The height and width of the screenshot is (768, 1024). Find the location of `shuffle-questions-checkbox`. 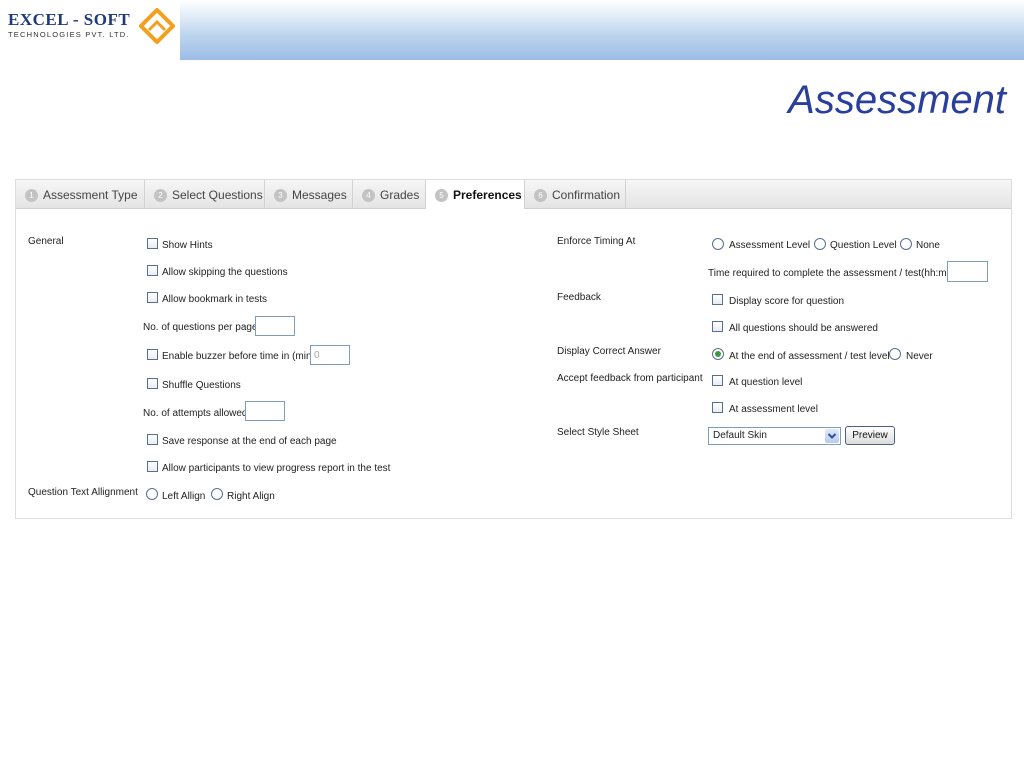

shuffle-questions-checkbox is located at coordinates (152, 383).